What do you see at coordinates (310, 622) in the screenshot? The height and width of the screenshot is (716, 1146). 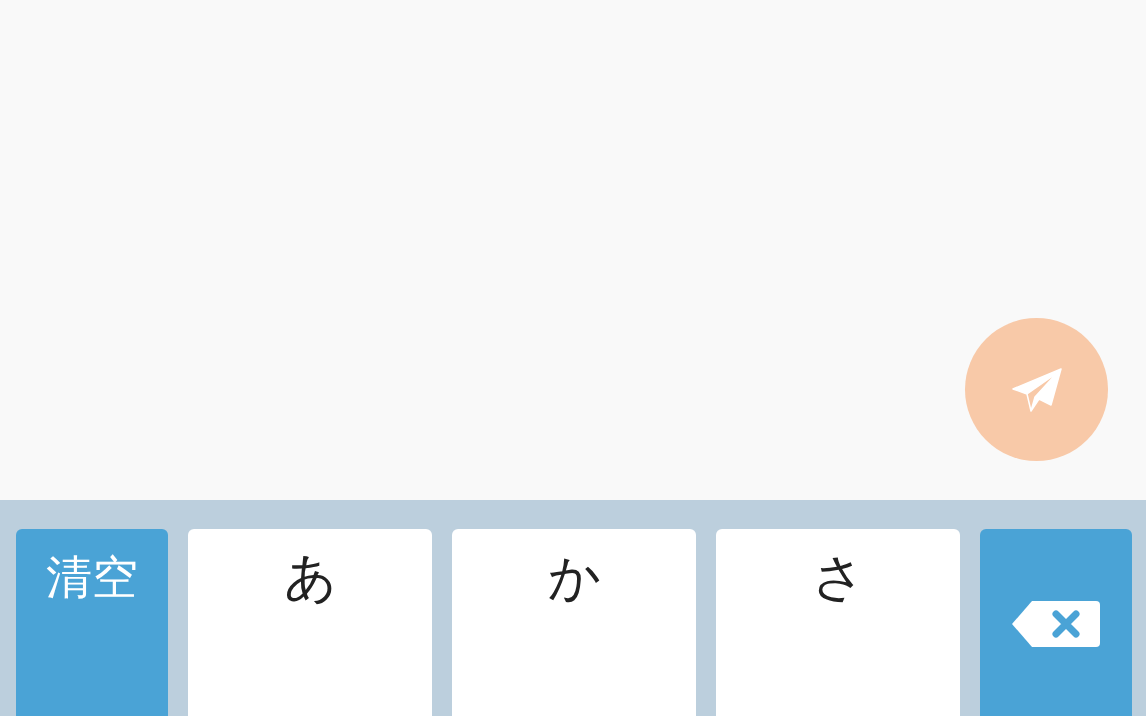 I see `kana-key: あ` at bounding box center [310, 622].